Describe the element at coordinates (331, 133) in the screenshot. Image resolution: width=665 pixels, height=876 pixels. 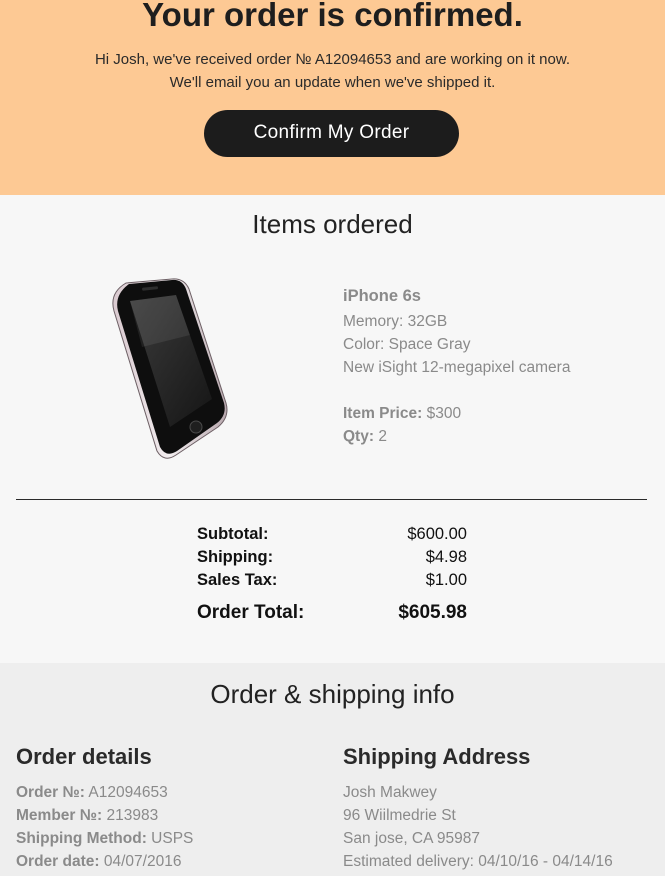
I see `confirm-order-button: Confirm My Order` at that location.